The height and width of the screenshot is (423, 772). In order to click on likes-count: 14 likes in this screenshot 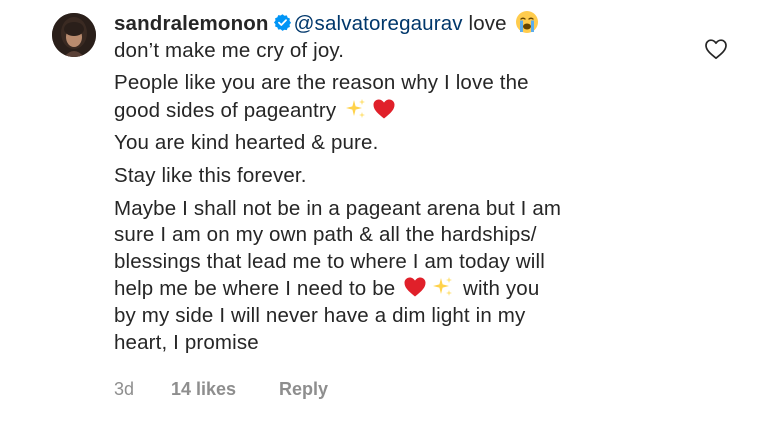, I will do `click(225, 389)`.